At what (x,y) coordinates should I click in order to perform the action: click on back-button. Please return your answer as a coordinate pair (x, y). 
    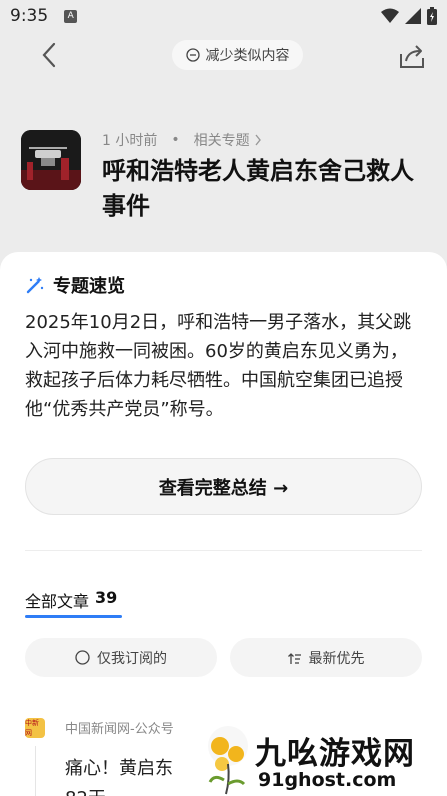
    Looking at the image, I should click on (50, 55).